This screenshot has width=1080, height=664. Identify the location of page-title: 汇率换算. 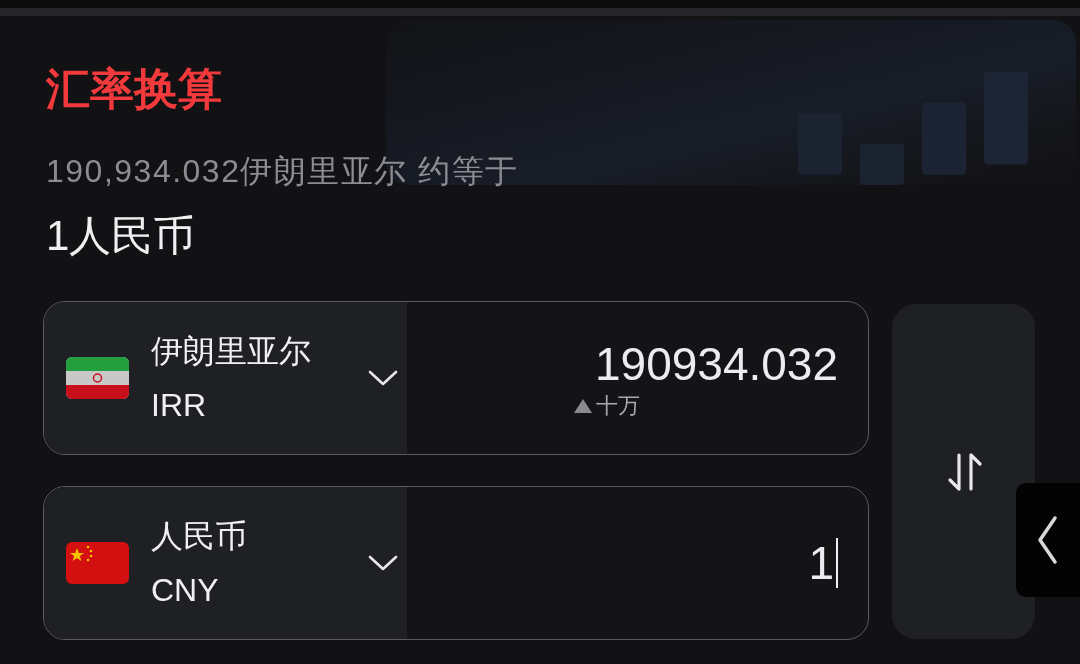
(134, 89).